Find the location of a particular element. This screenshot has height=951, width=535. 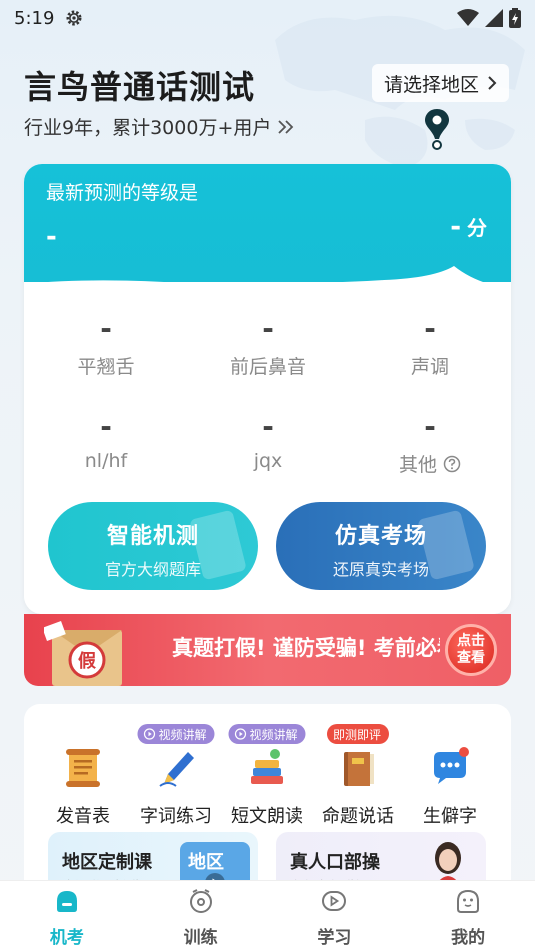

help-icon is located at coordinates (452, 464).